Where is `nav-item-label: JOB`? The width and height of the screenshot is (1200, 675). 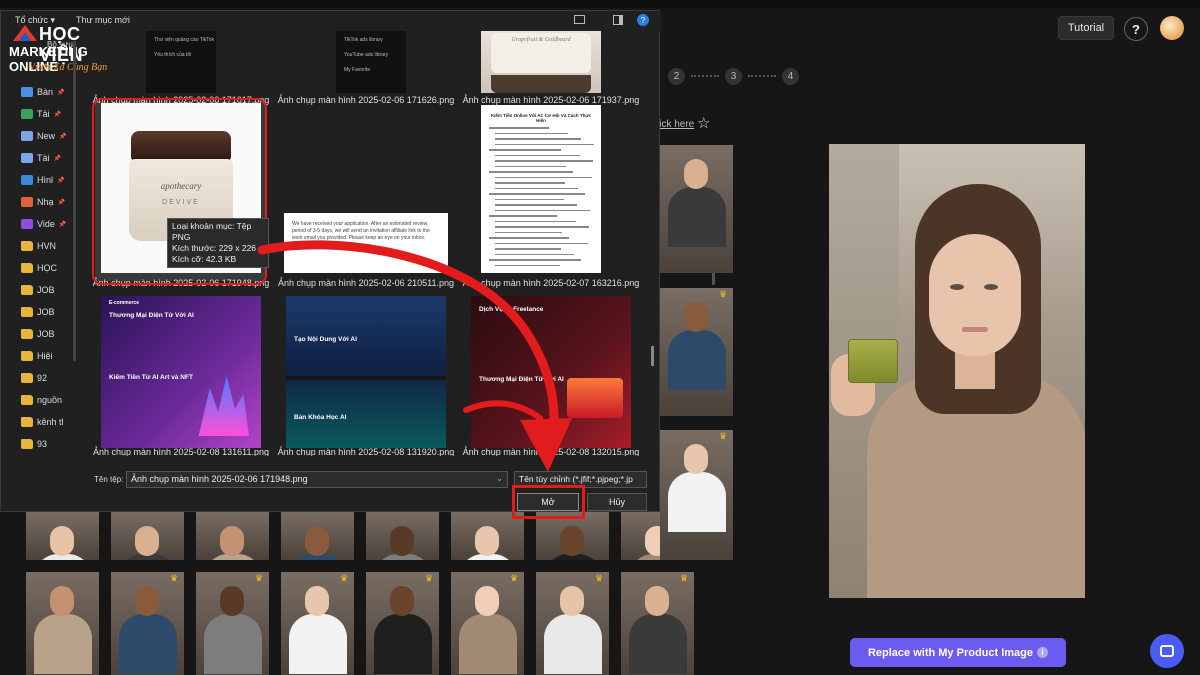 nav-item-label: JOB is located at coordinates (46, 334).